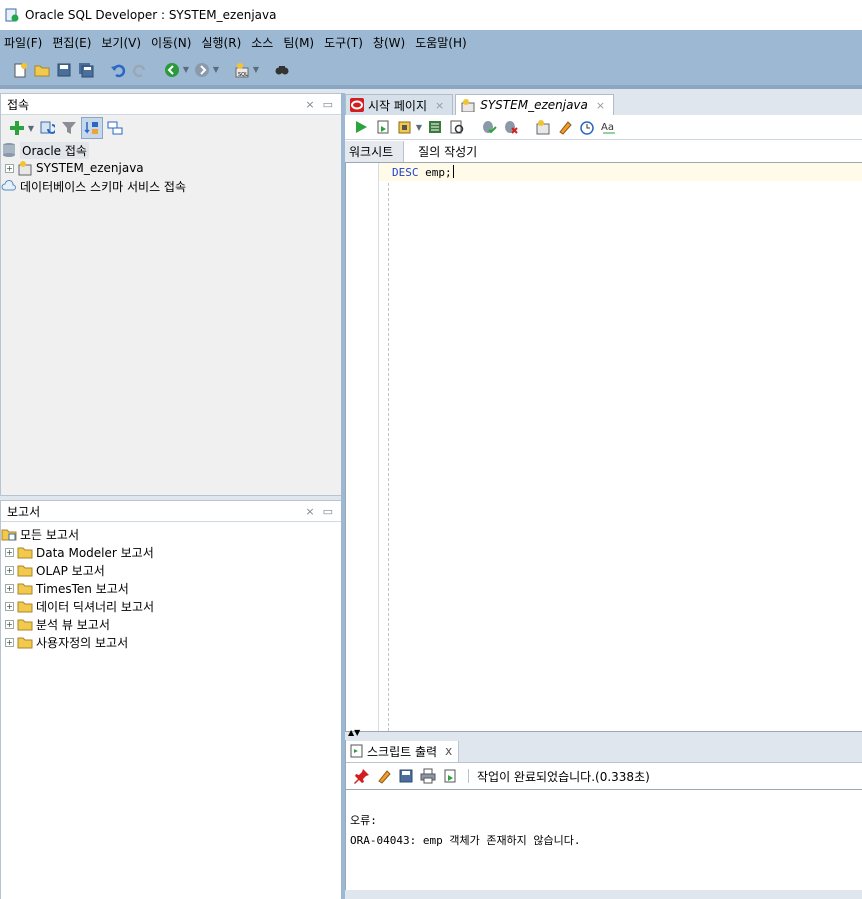  Describe the element at coordinates (171, 186) in the screenshot. I see `tree-item-cloud-connections: 데이터베이스 스키마 서비스 접속` at that location.